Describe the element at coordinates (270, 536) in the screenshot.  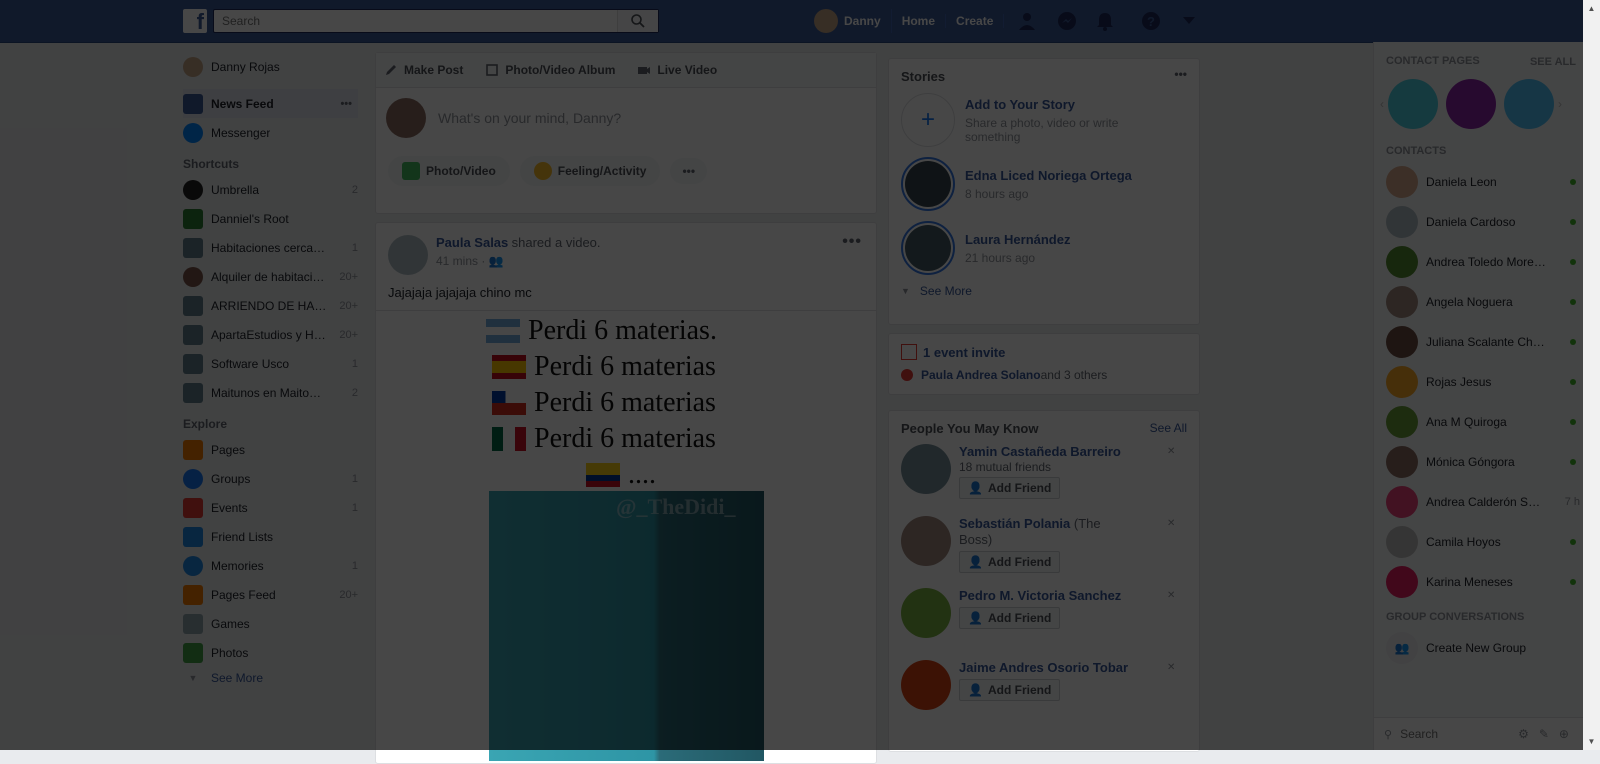
I see `sidebar-item-friend-lists: Friend Lists` at that location.